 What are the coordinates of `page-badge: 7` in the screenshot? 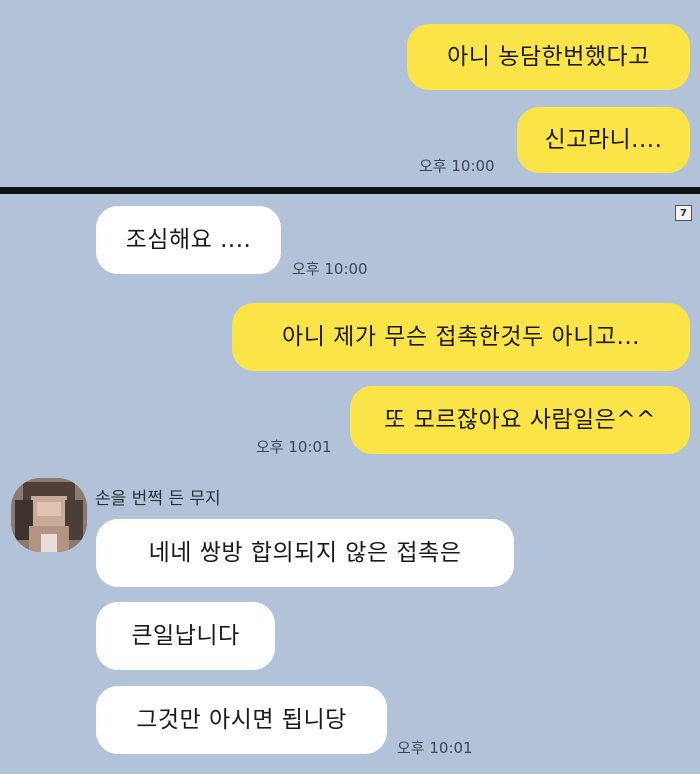 It's located at (683, 213).